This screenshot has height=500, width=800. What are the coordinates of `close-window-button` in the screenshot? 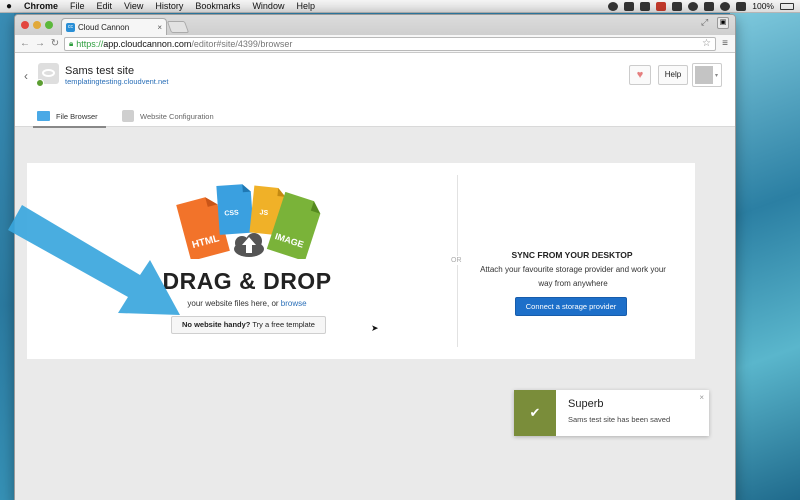 It's located at (25, 25).